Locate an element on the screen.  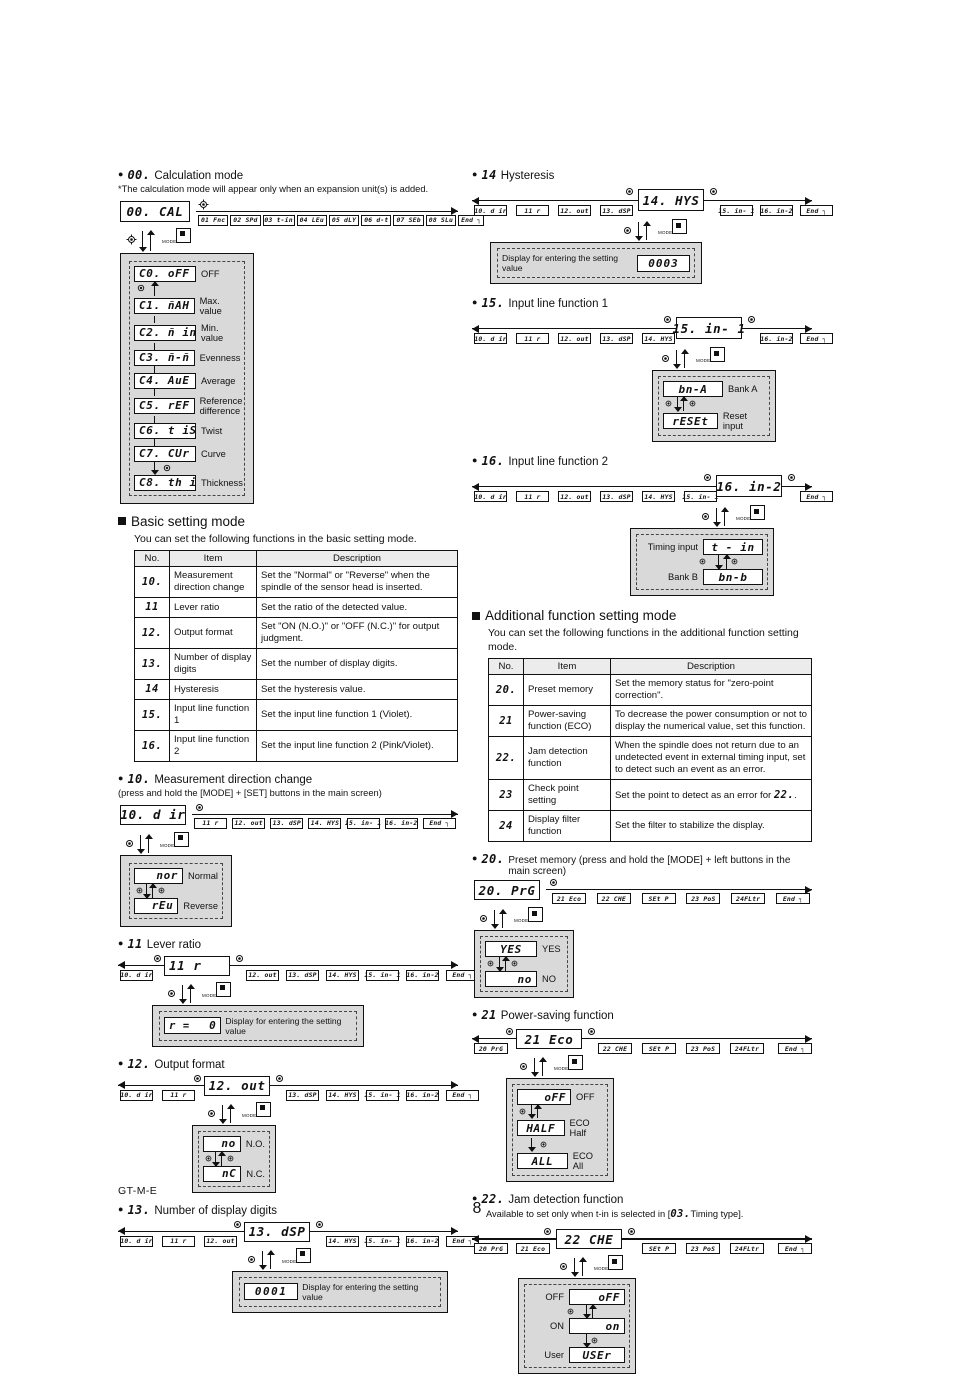
lcd-option: no is located at coordinates (222, 1143).